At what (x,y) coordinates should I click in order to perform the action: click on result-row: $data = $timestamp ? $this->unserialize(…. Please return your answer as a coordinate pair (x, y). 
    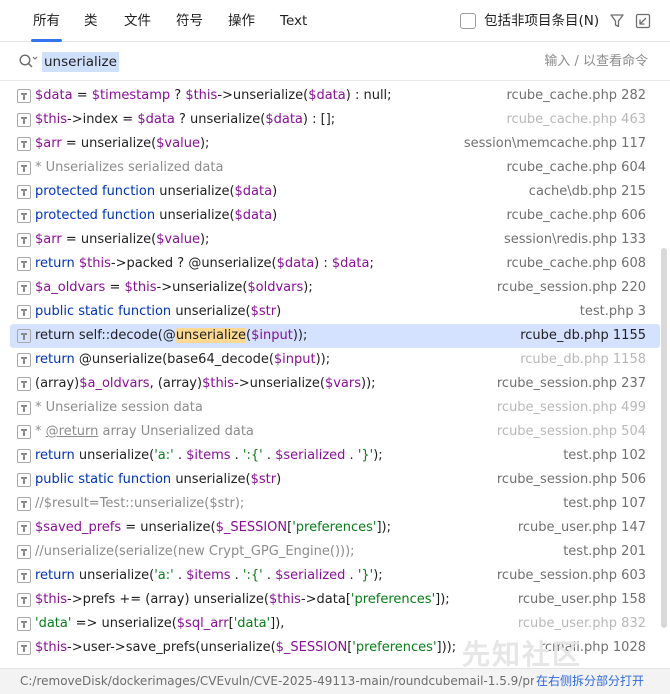
    Looking at the image, I should click on (335, 96).